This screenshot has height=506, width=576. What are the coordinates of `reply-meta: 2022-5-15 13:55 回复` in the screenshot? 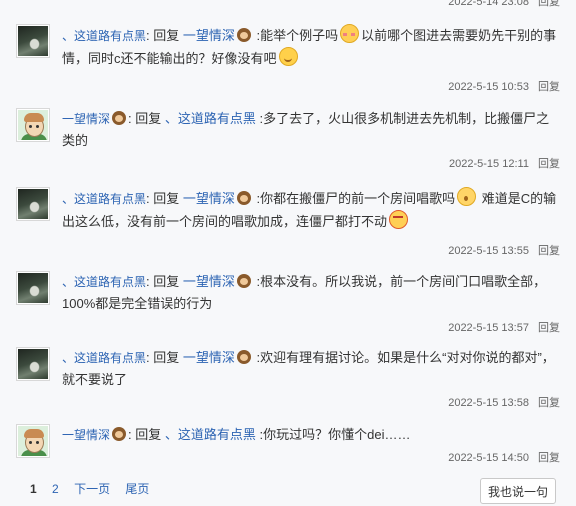 It's located at (504, 250).